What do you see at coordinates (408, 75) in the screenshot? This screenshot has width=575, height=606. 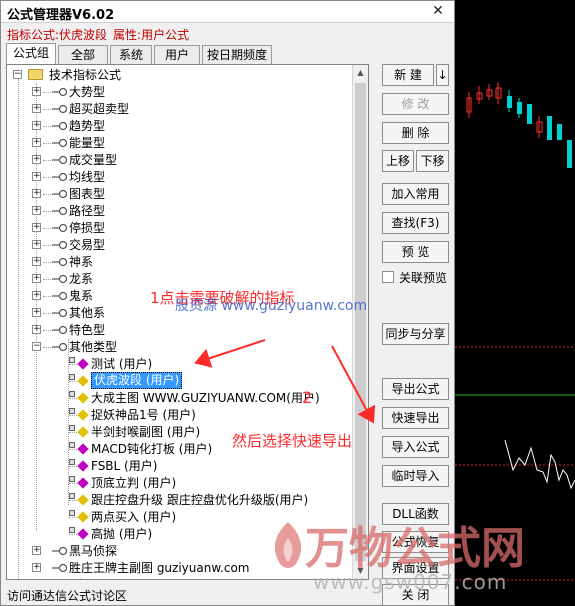 I see `new-button: 新 建` at bounding box center [408, 75].